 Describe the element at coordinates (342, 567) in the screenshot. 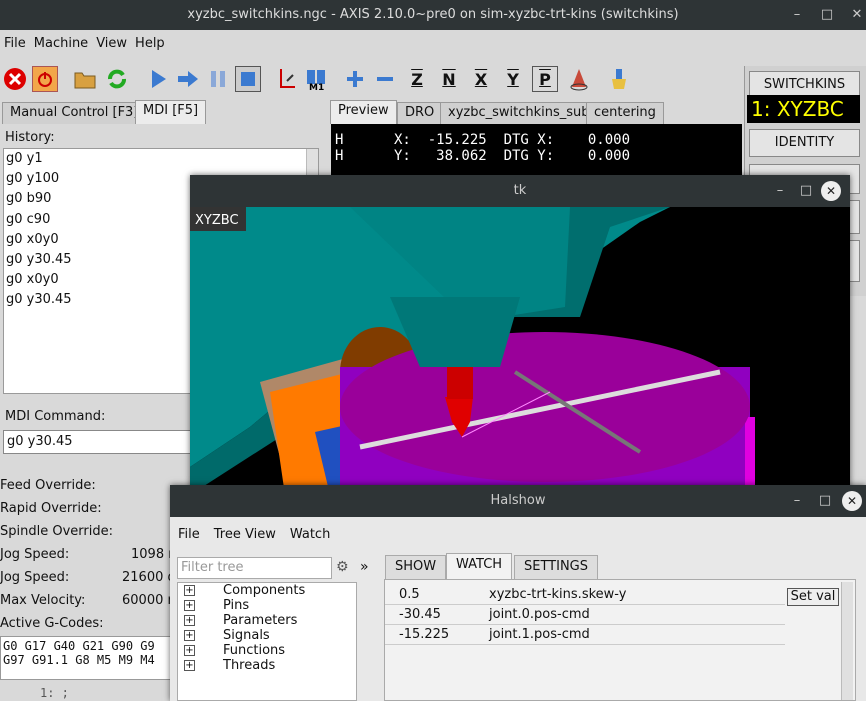

I see `filter-settings-icon: ⚙` at that location.